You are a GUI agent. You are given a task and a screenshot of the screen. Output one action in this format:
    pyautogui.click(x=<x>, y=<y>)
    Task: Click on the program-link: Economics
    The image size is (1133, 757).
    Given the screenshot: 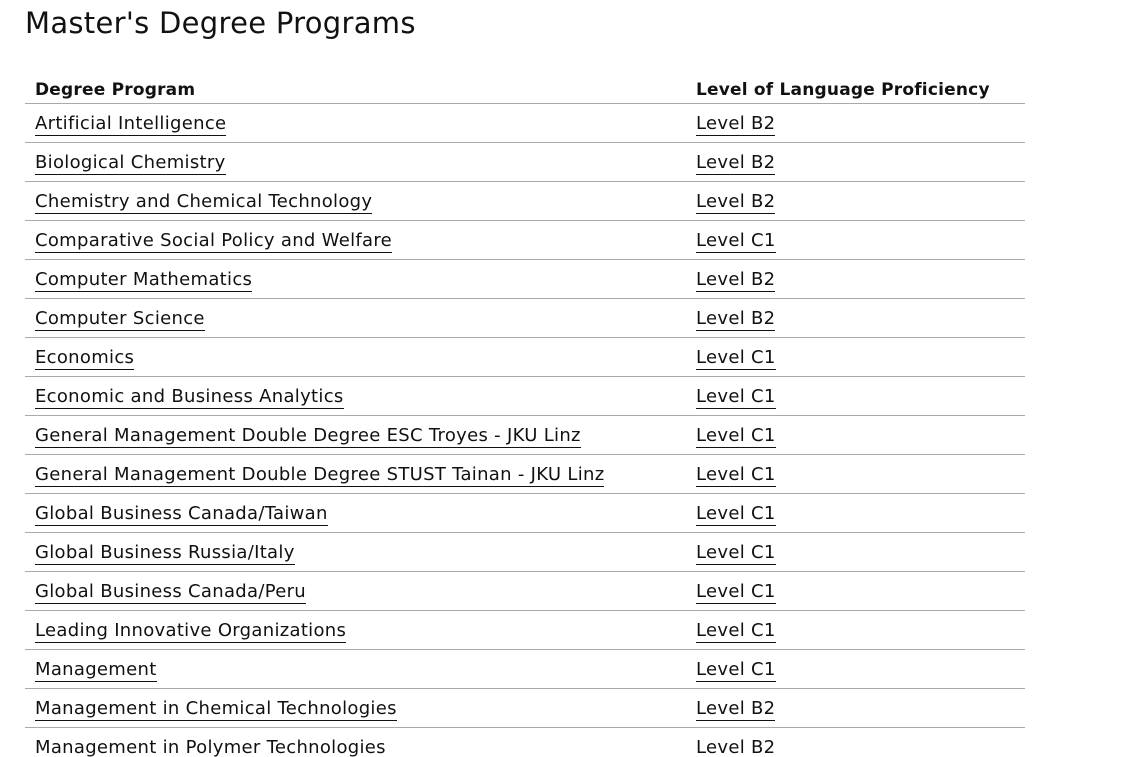 What is the action you would take?
    pyautogui.click(x=85, y=358)
    